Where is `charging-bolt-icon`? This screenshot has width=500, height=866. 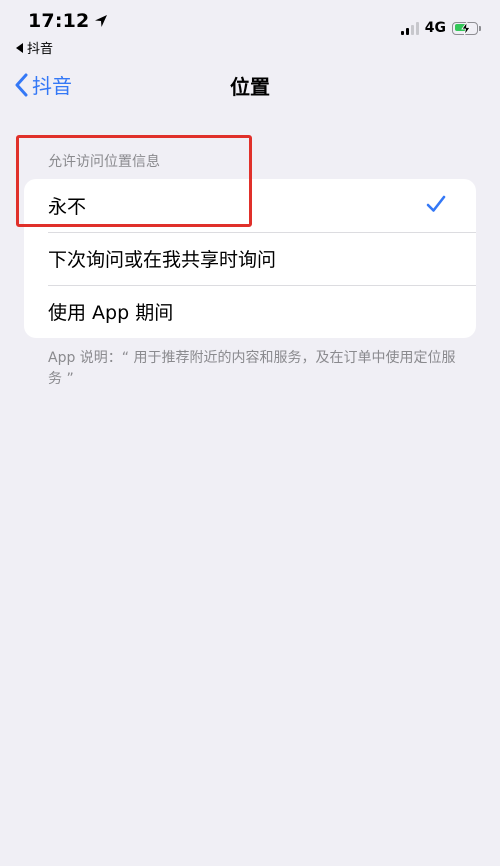
charging-bolt-icon is located at coordinates (466, 28).